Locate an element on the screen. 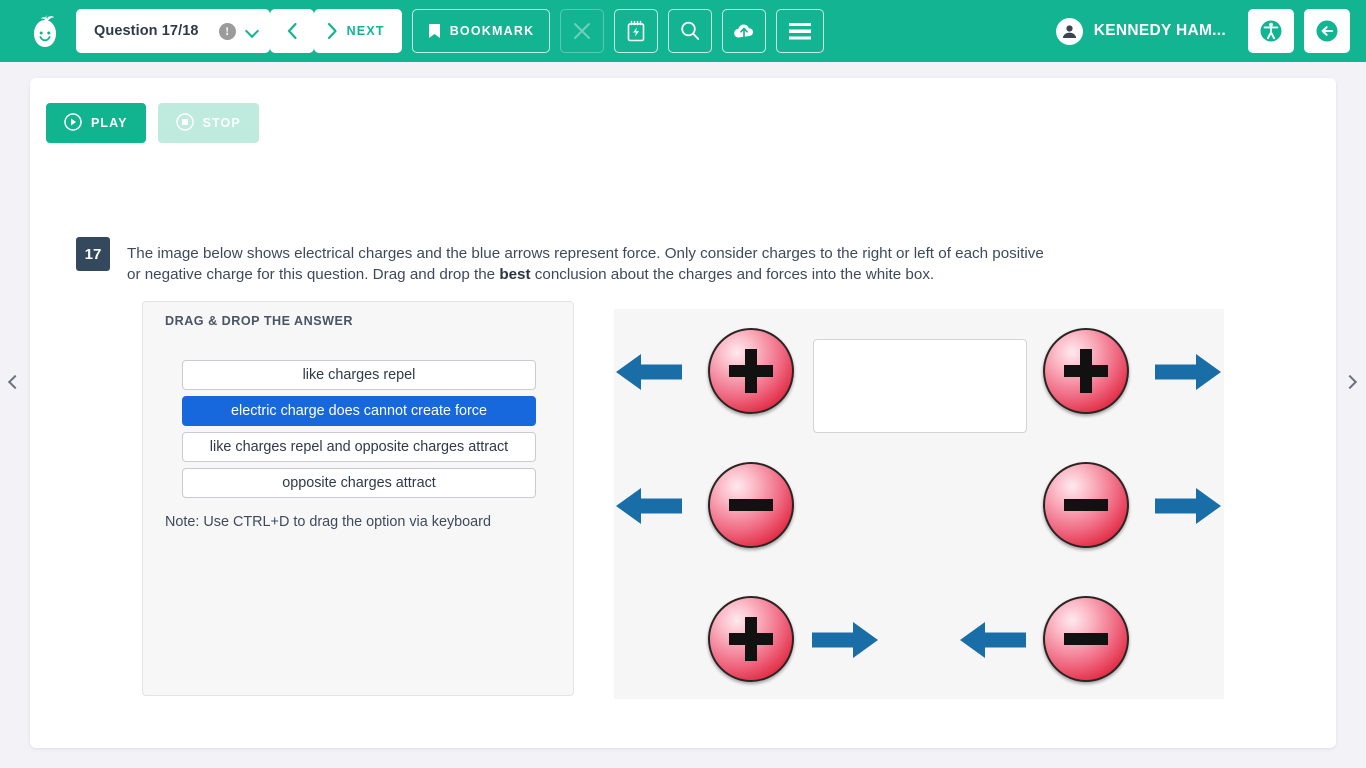  search-button is located at coordinates (690, 31).